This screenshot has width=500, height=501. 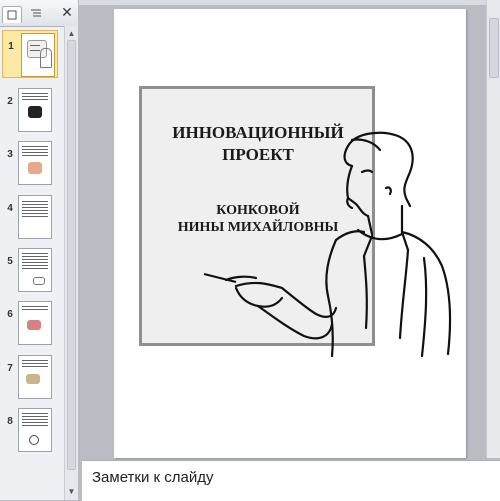 What do you see at coordinates (10, 314) in the screenshot?
I see `slide-number: 6` at bounding box center [10, 314].